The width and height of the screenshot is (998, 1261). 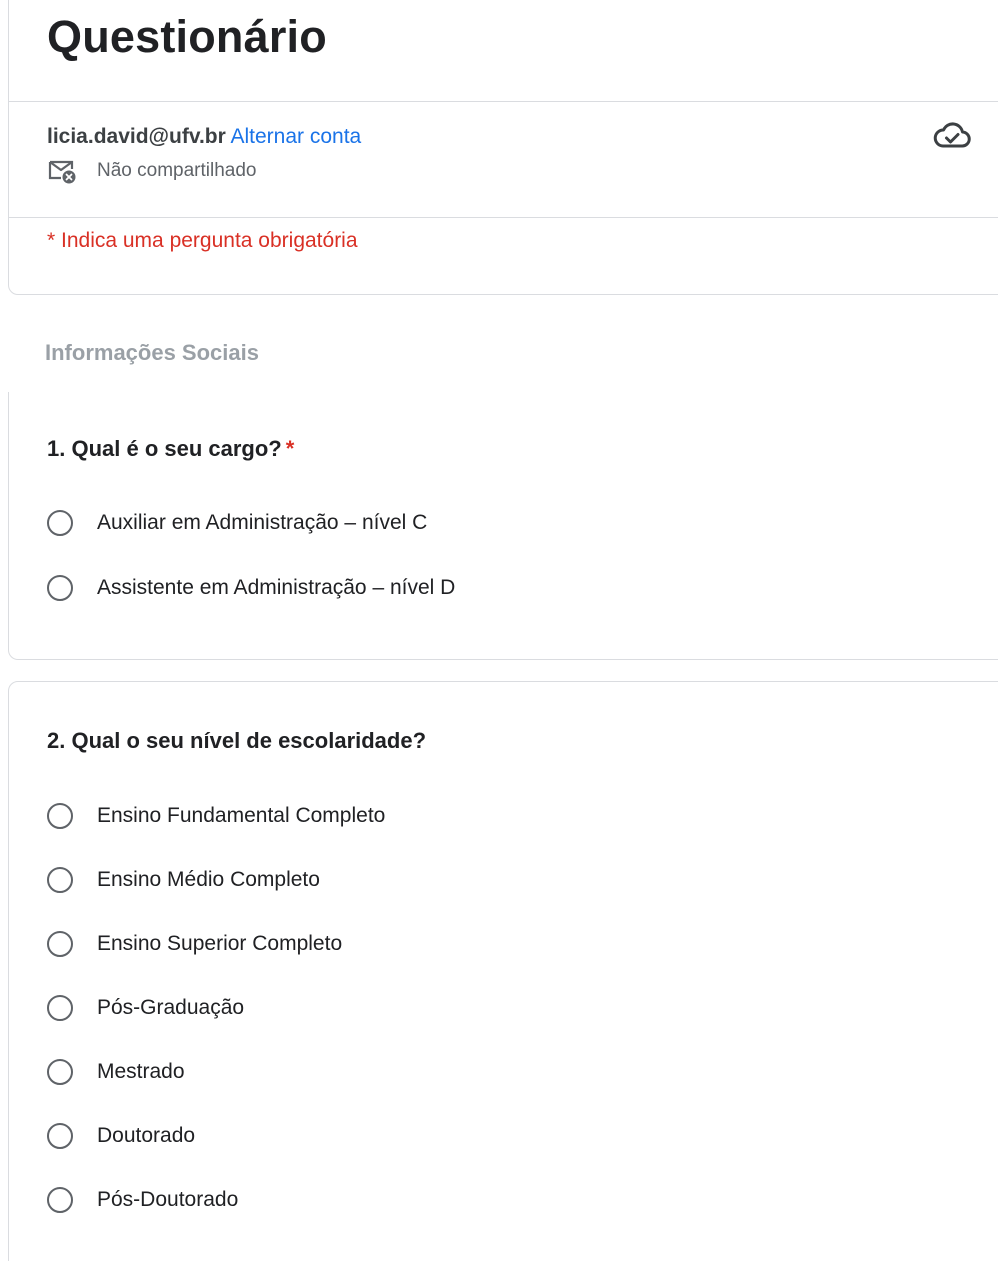 What do you see at coordinates (141, 1071) in the screenshot?
I see `option-label: Mestrado` at bounding box center [141, 1071].